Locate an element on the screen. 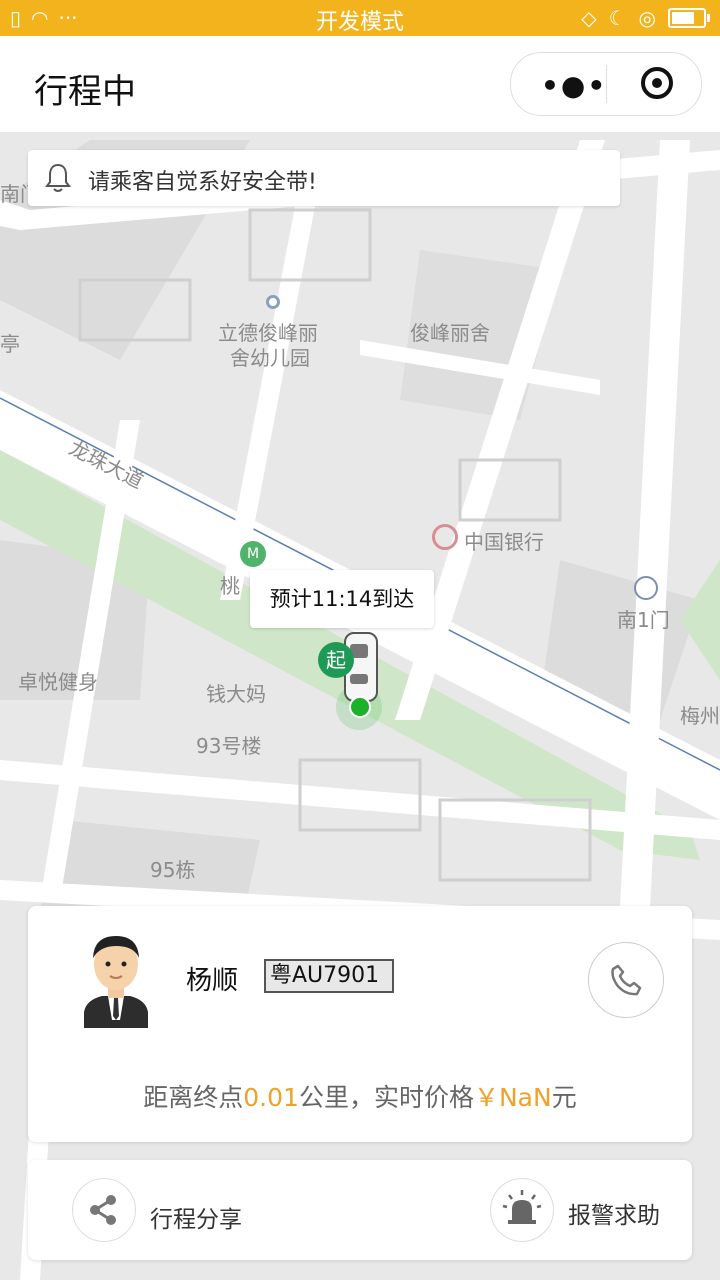  driver-avatar is located at coordinates (116, 982).